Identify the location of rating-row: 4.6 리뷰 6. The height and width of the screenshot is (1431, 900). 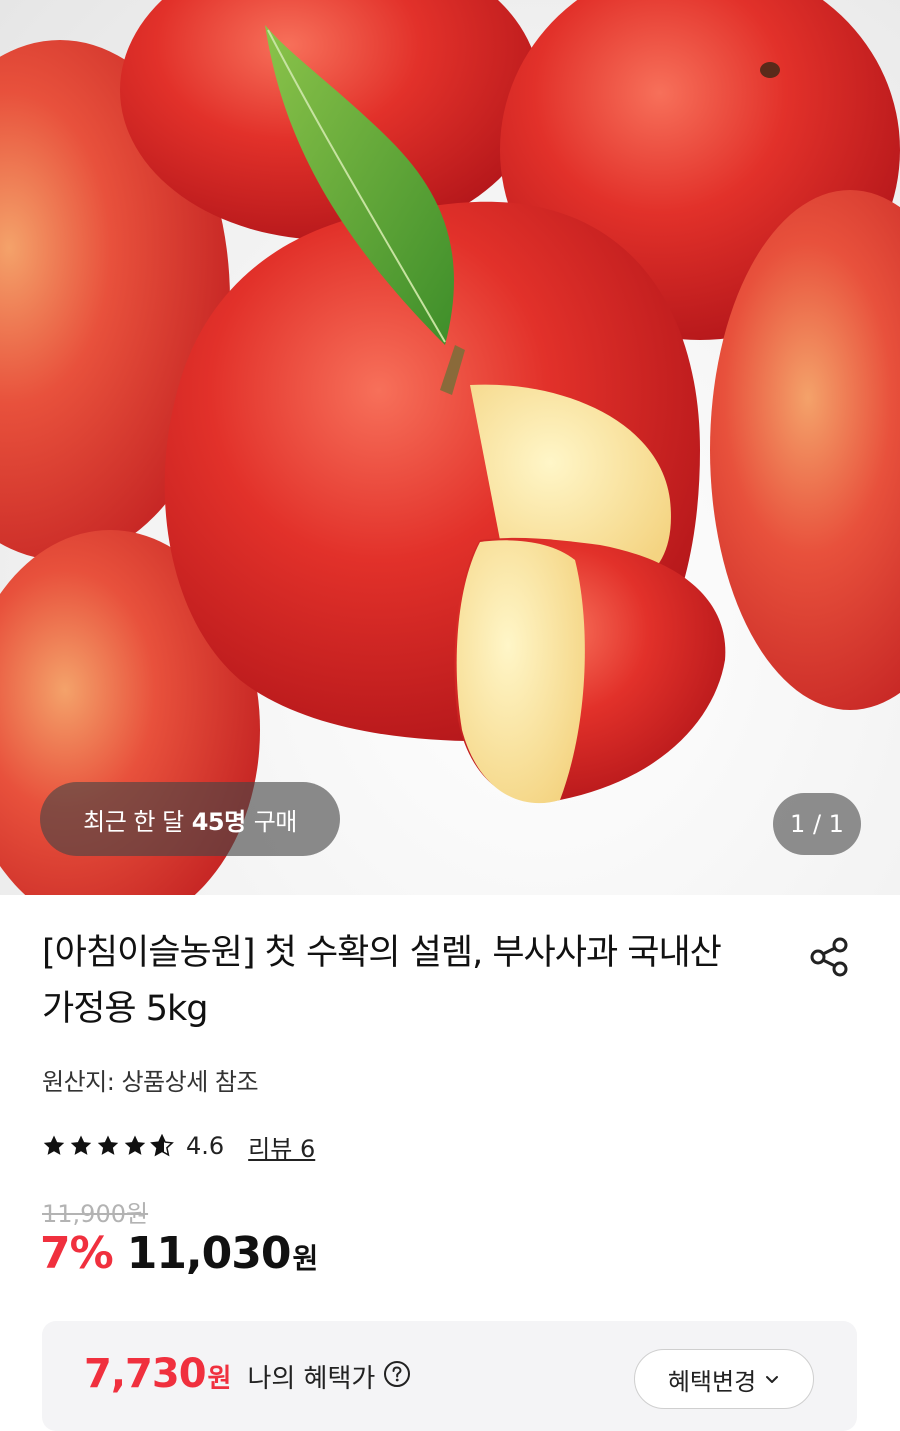
(178, 1146).